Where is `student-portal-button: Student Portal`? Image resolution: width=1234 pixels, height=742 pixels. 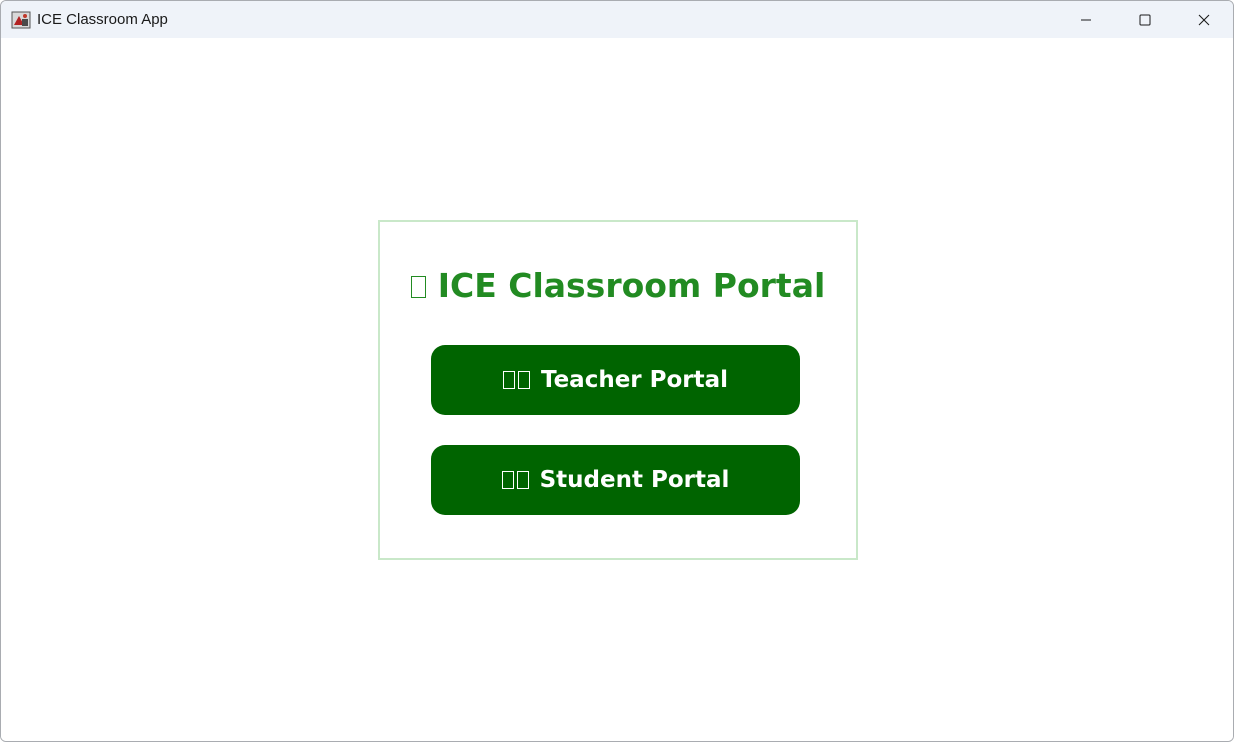
student-portal-button: Student Portal is located at coordinates (615, 480).